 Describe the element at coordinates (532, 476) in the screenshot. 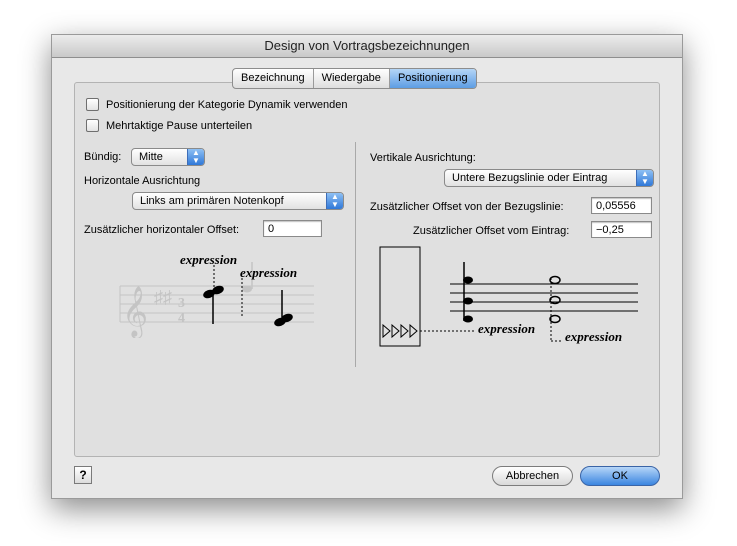

I see `cancel-button: Abbrechen` at that location.